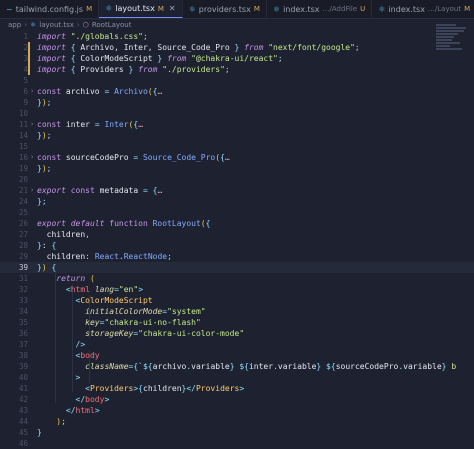 Image resolution: width=474 pixels, height=449 pixels. Describe the element at coordinates (237, 36) in the screenshot. I see `code-line: 1 import "./globals.css";` at that location.